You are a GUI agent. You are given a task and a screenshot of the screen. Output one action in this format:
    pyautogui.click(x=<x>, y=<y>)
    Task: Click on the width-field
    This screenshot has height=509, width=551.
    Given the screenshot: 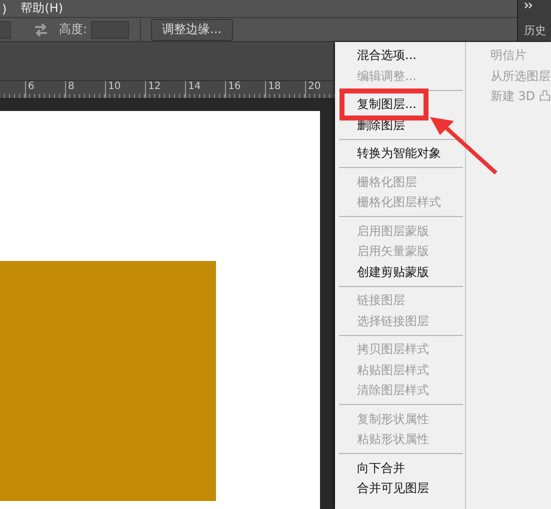 What is the action you would take?
    pyautogui.click(x=5, y=29)
    